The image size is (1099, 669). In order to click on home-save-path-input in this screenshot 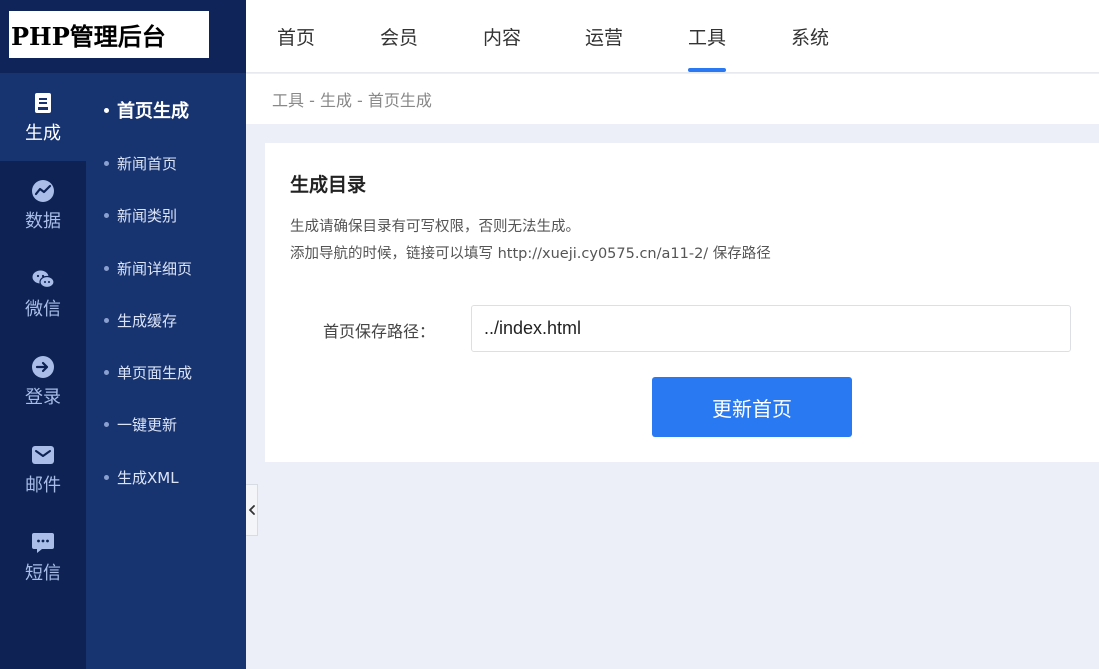, I will do `click(771, 328)`.